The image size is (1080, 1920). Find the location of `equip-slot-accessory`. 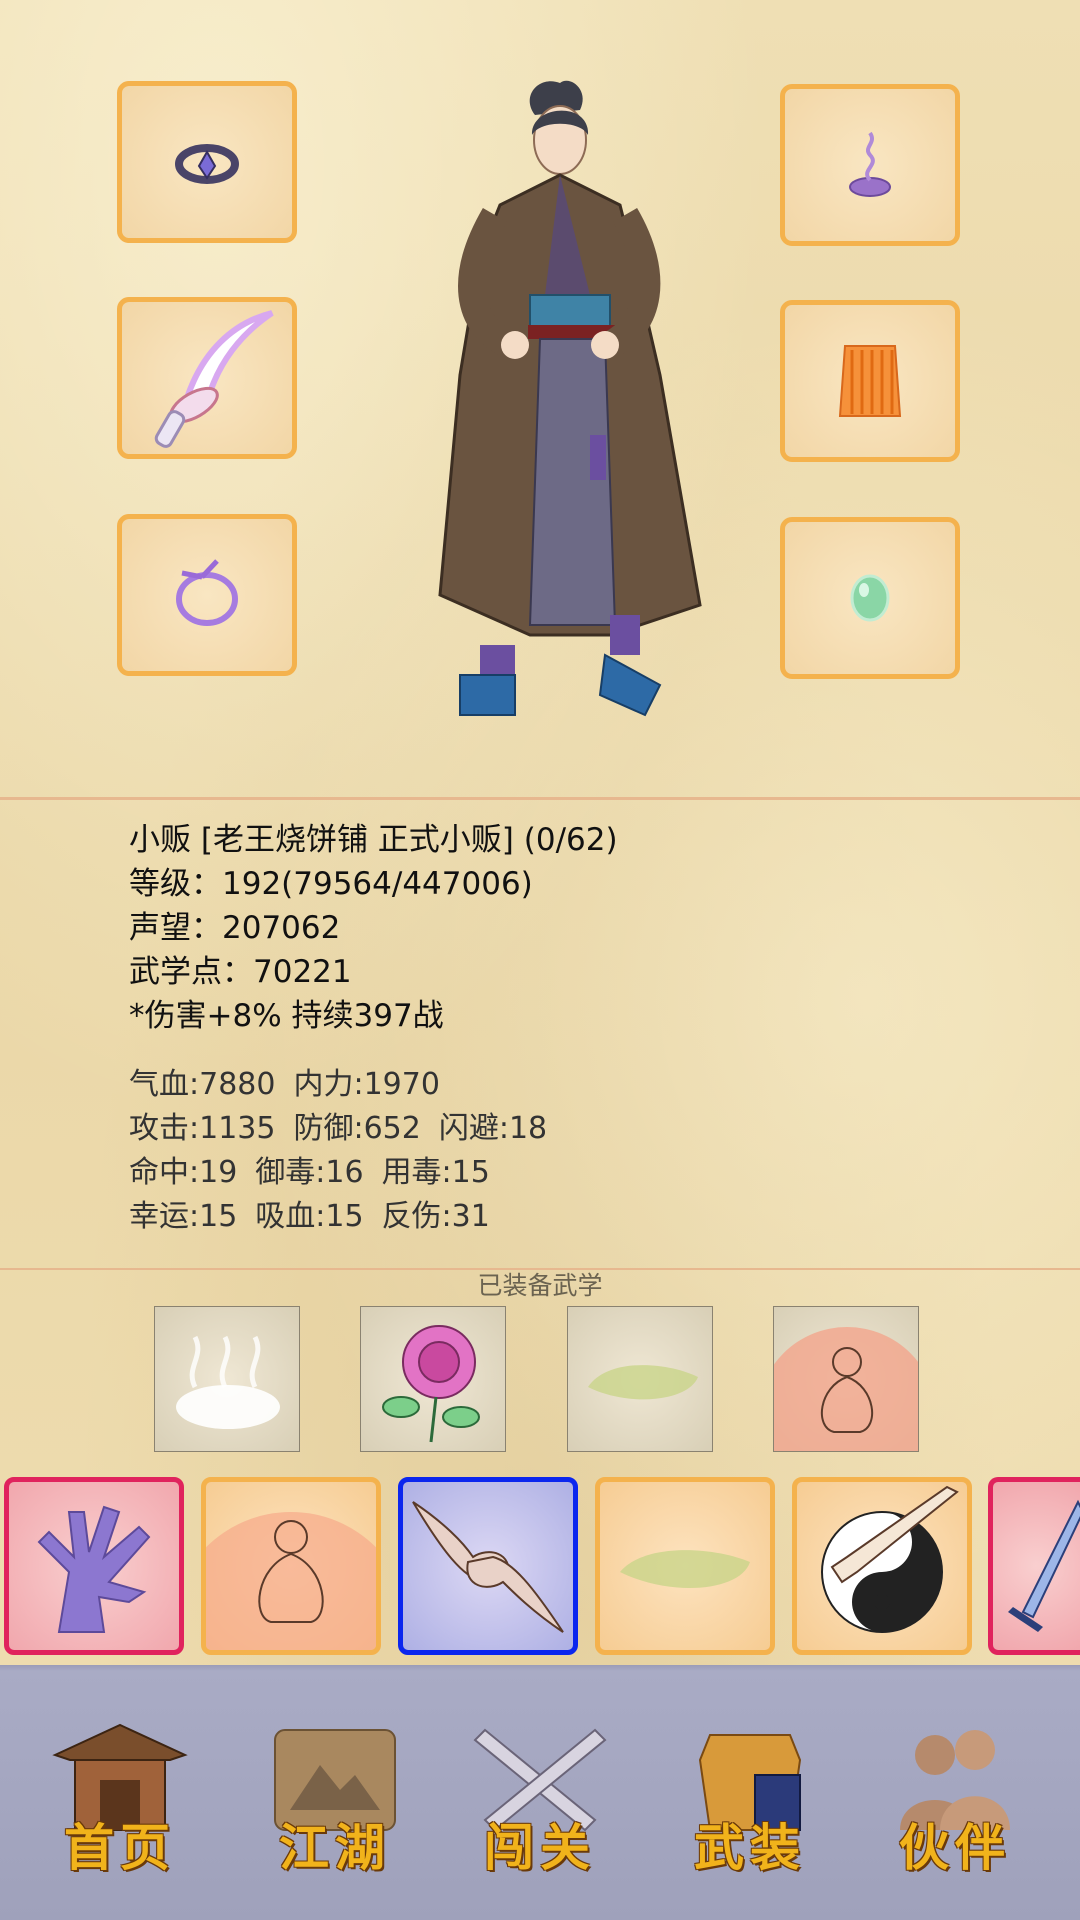

equip-slot-accessory is located at coordinates (207, 595).